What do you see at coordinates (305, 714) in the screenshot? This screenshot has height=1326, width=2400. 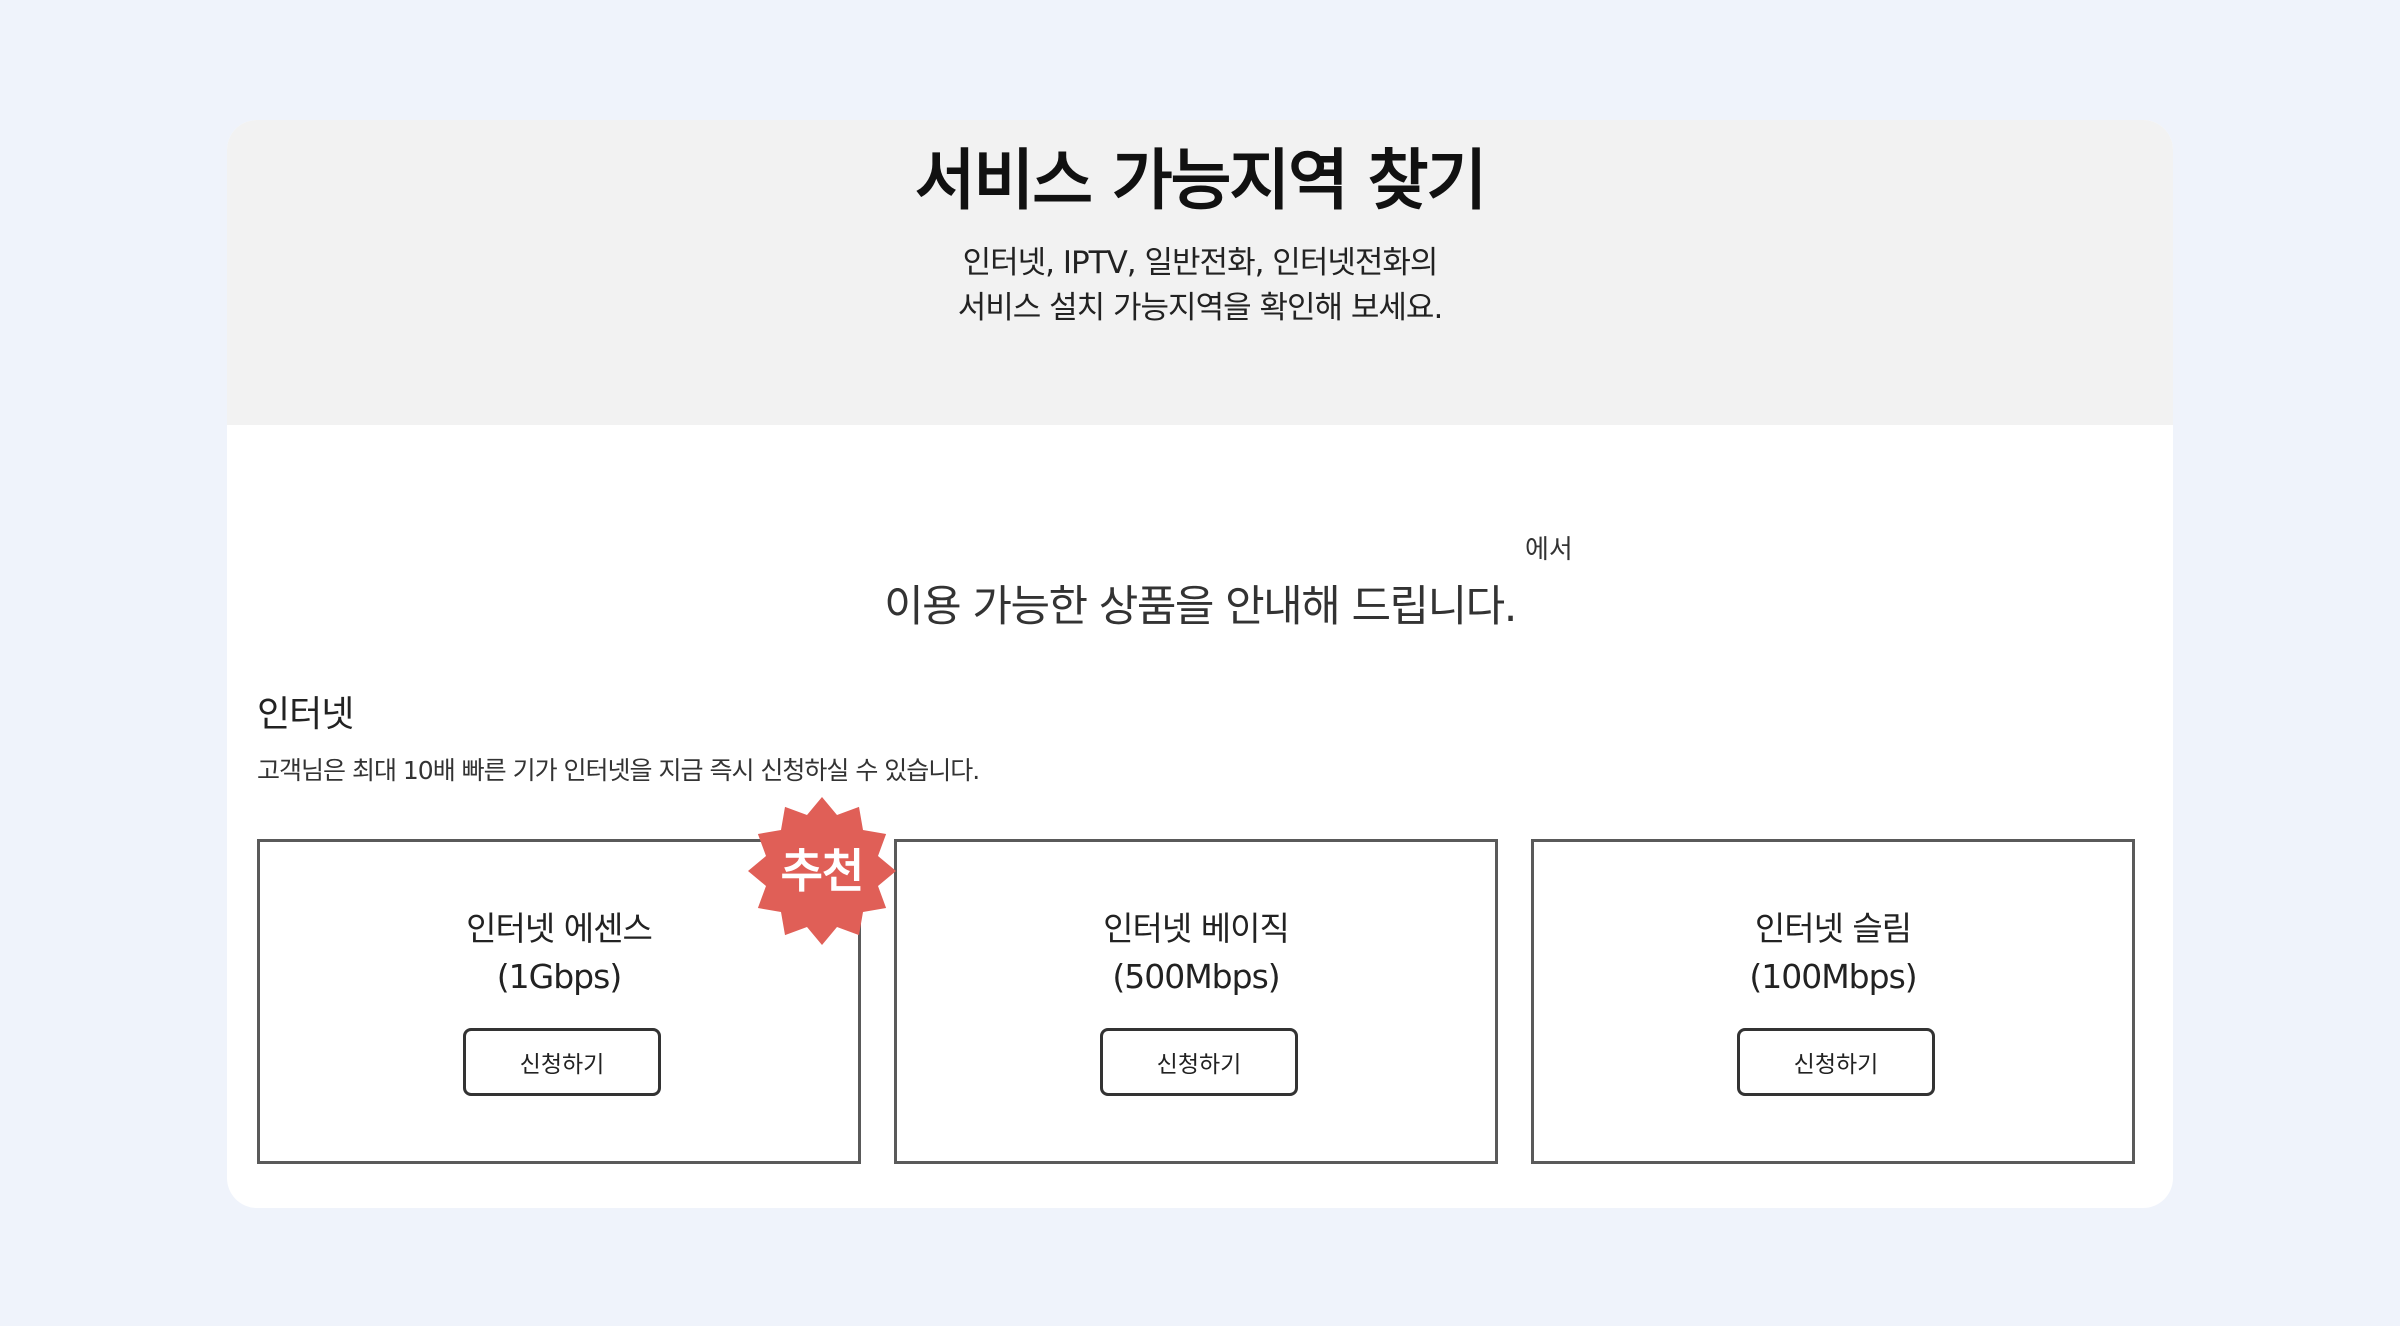 I see `internet-section-title: 인터넷` at bounding box center [305, 714].